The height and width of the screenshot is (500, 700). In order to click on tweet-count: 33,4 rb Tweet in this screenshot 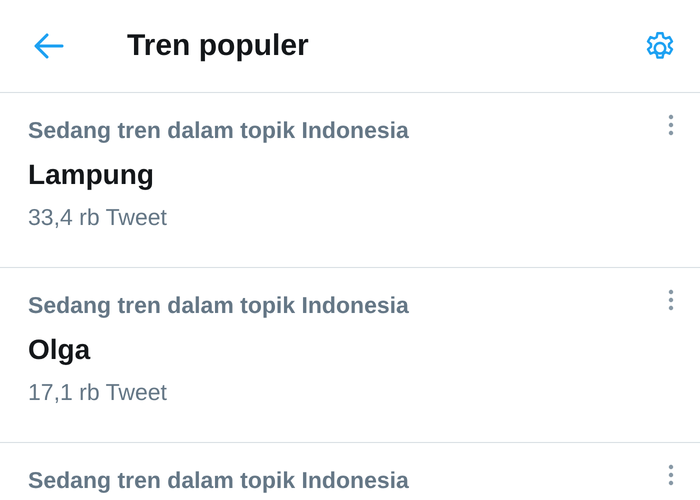, I will do `click(98, 217)`.